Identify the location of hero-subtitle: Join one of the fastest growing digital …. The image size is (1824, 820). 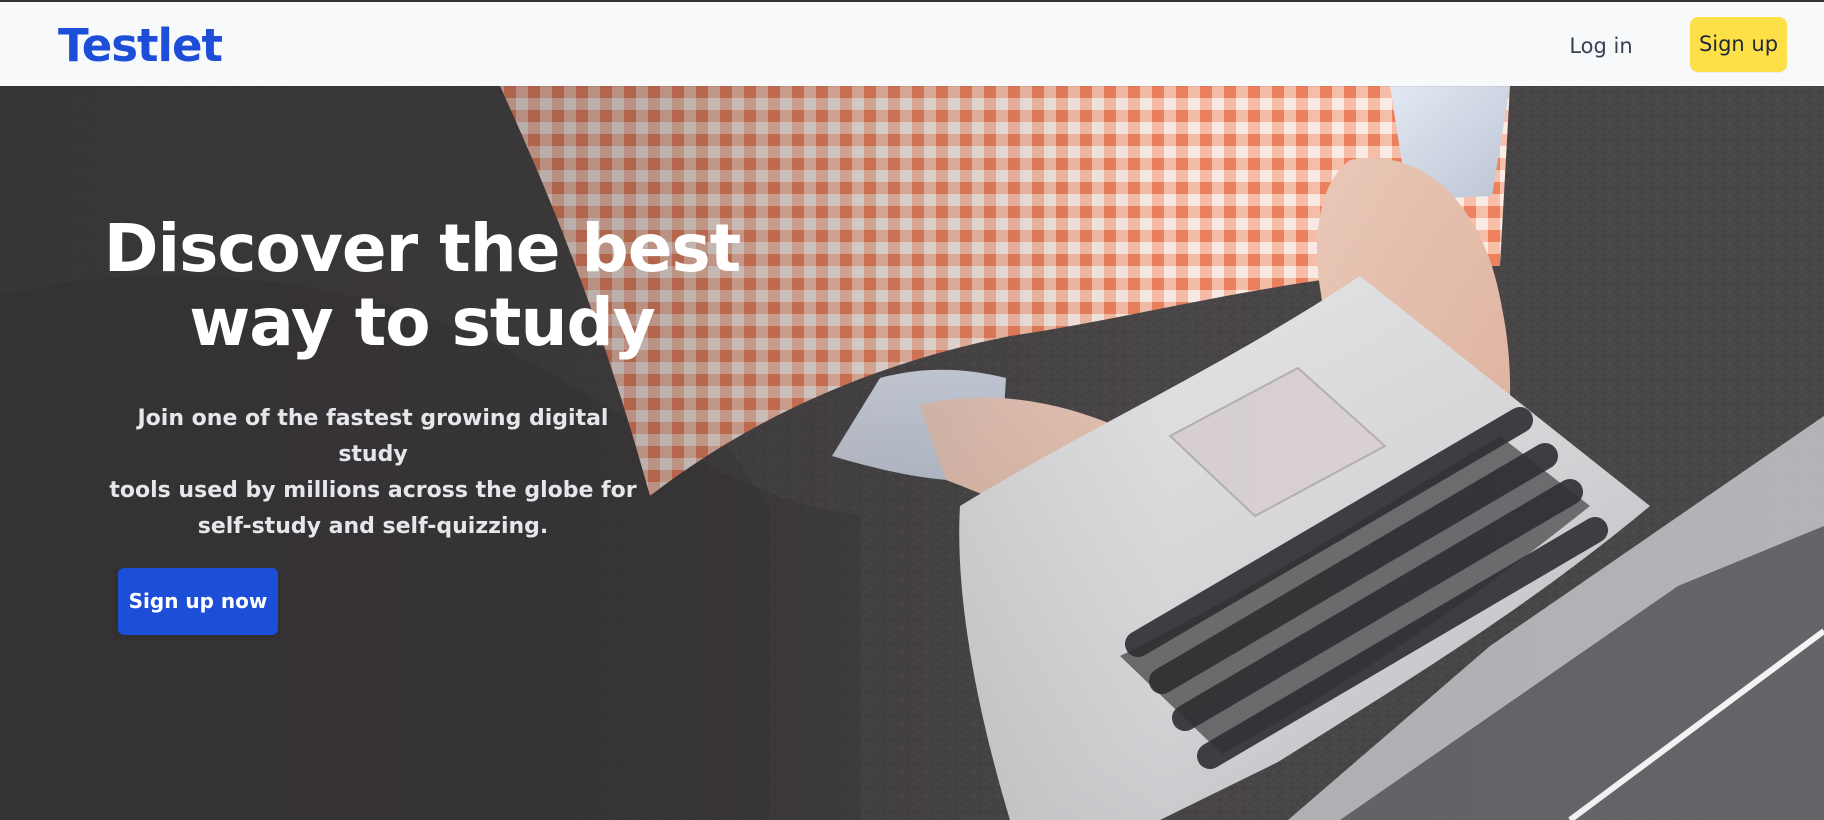
(373, 473).